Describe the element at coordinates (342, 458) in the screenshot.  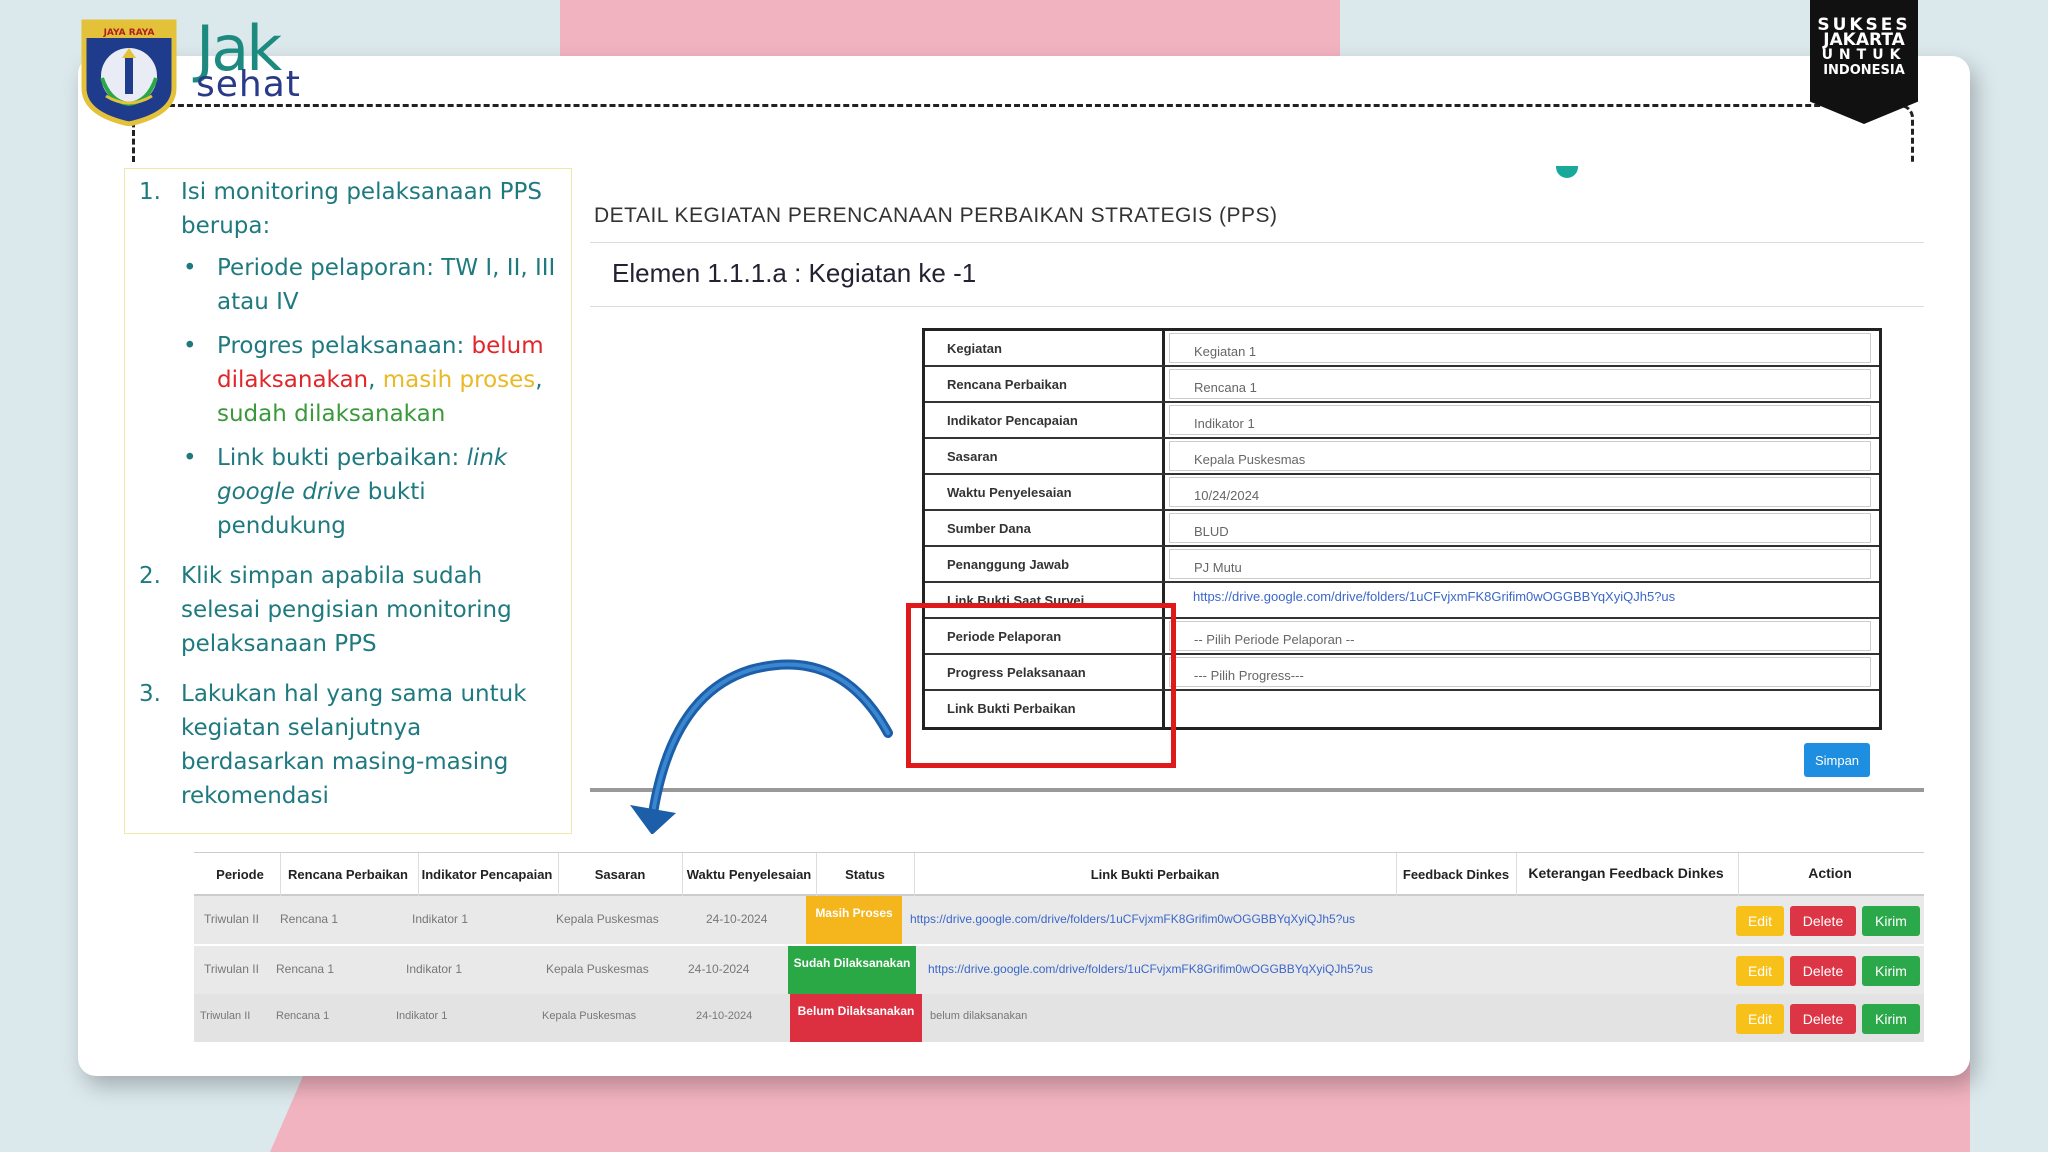
I see `bullet-text: Link bukti perbaikan:` at that location.